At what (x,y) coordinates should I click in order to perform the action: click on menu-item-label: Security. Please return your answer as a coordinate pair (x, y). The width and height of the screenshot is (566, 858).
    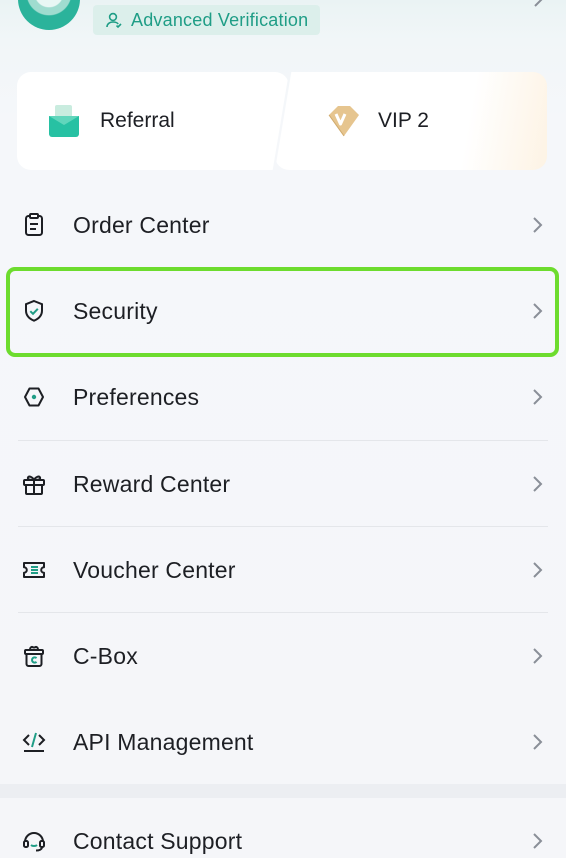
    Looking at the image, I should click on (115, 310).